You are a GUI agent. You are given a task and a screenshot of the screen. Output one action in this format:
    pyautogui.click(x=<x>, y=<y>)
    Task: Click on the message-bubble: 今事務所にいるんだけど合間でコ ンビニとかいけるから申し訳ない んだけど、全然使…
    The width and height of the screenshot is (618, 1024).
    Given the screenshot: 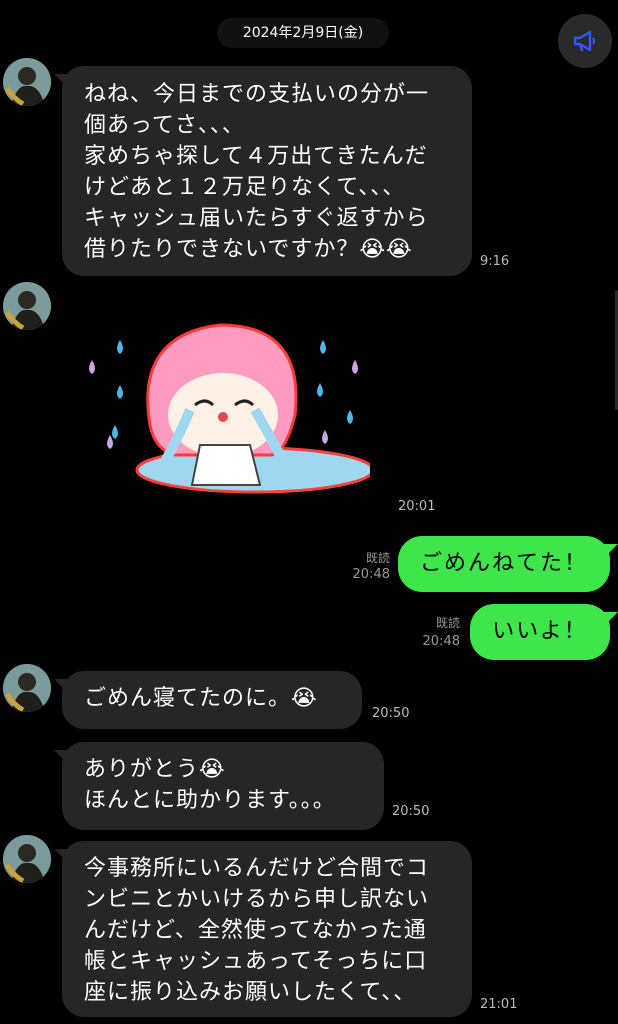 What is the action you would take?
    pyautogui.click(x=267, y=929)
    